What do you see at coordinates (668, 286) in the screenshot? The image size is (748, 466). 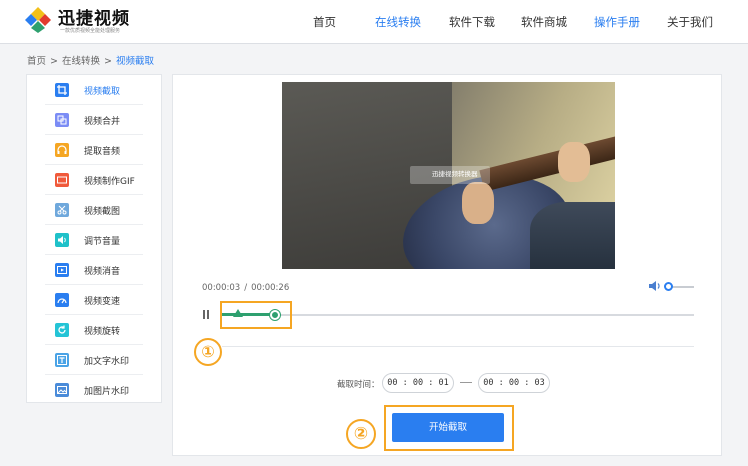 I see `volume-slider-handle` at bounding box center [668, 286].